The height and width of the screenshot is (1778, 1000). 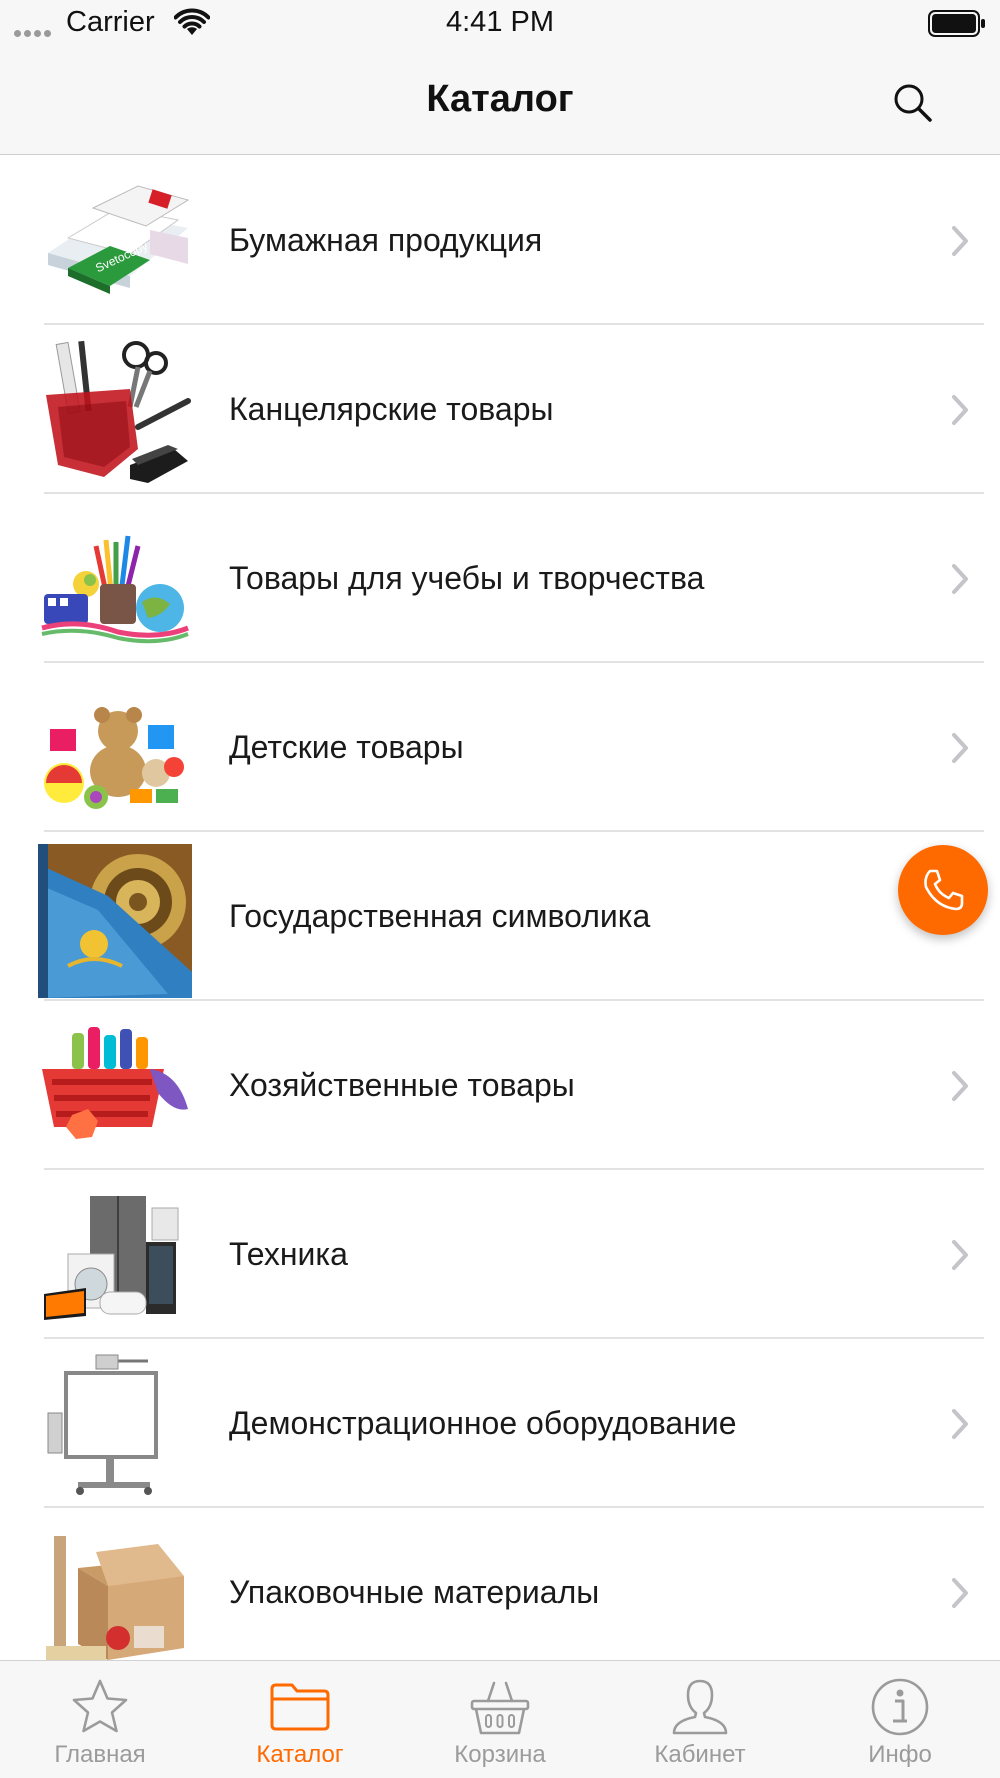 I want to click on category-row-demo-equipment: Демонстрационное оборудование, so click(x=500, y=1423).